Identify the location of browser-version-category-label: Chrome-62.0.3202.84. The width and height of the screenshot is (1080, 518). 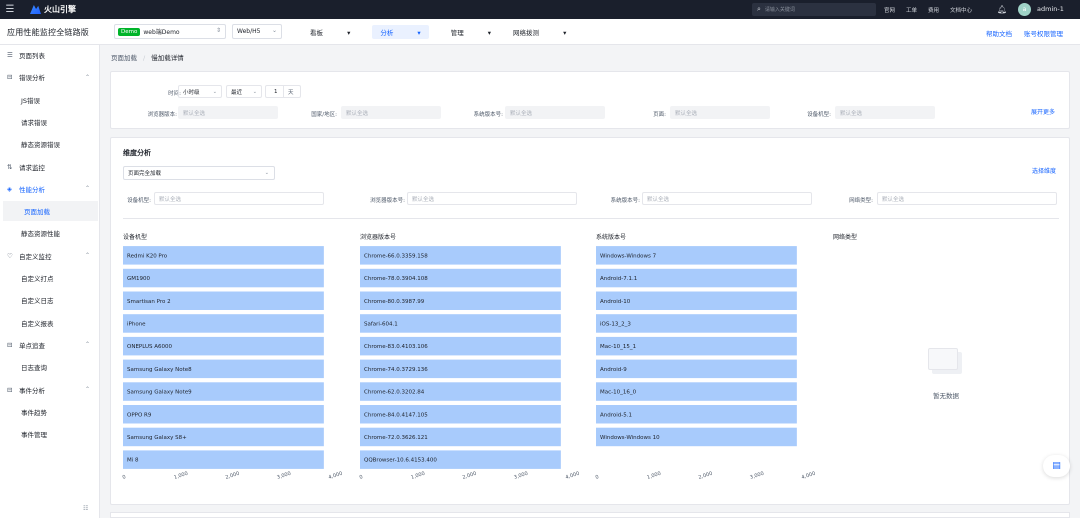
(394, 393).